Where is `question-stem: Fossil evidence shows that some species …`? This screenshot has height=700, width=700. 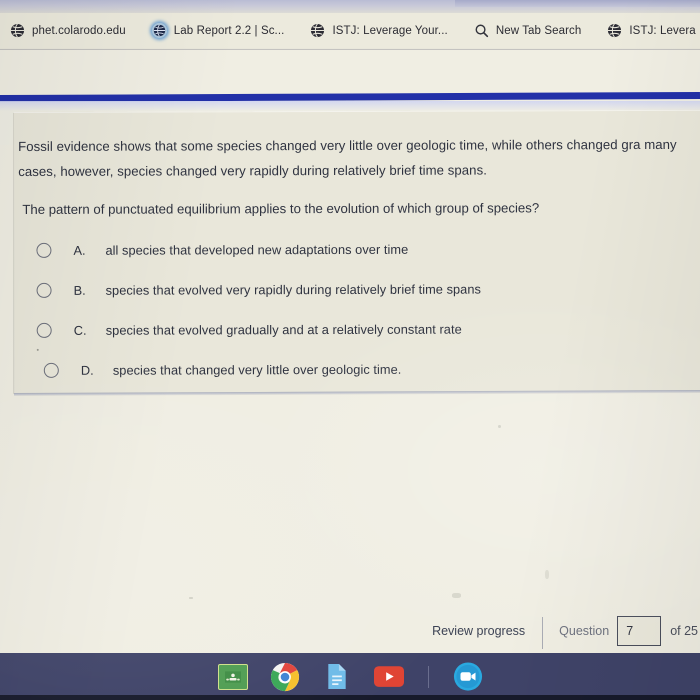
question-stem: Fossil evidence shows that some species … is located at coordinates (347, 157).